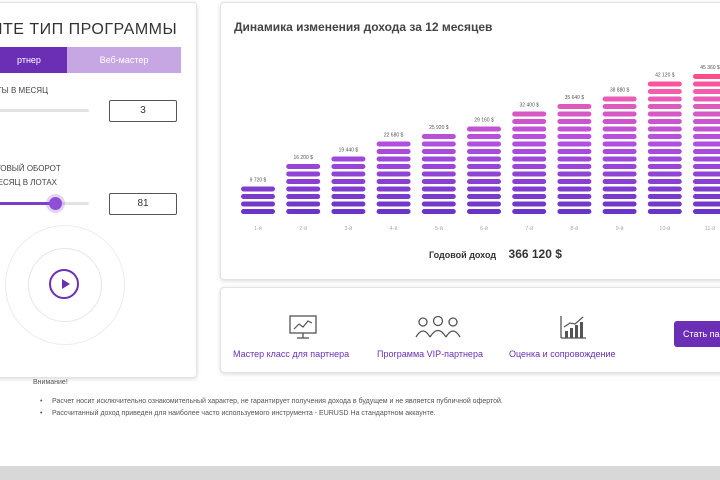 The width and height of the screenshot is (720, 480). I want to click on become-partner-button: Стать па, so click(697, 334).